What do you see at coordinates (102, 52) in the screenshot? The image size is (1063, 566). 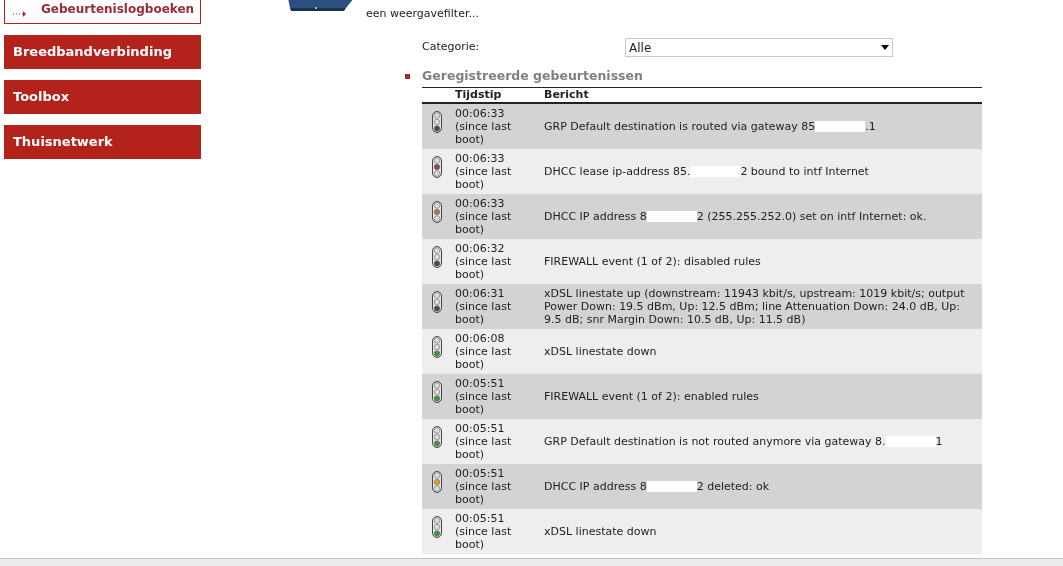 I see `sidebar-item: Breedbandverbinding` at bounding box center [102, 52].